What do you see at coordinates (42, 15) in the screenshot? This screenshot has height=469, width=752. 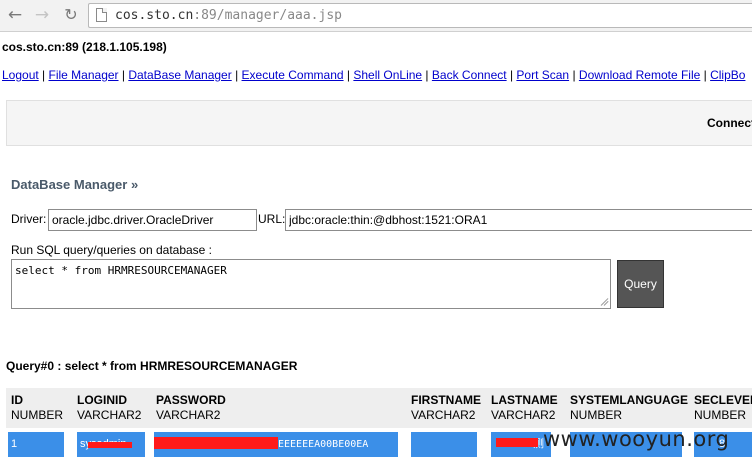 I see `forward-arrow-icon: →` at bounding box center [42, 15].